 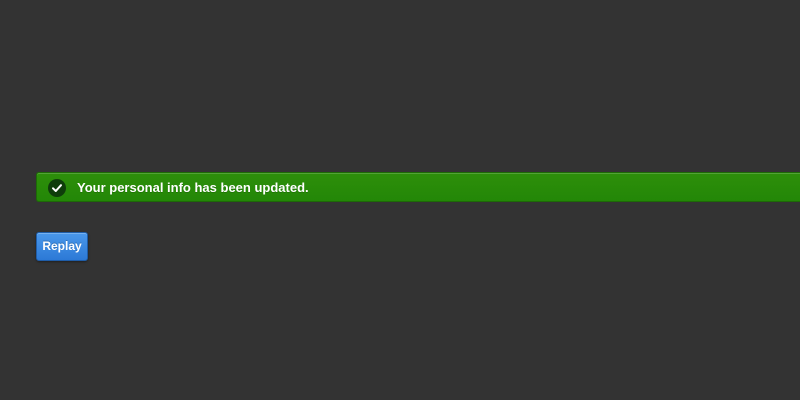 I want to click on alert-message: Your personal info has been updated., so click(x=193, y=187).